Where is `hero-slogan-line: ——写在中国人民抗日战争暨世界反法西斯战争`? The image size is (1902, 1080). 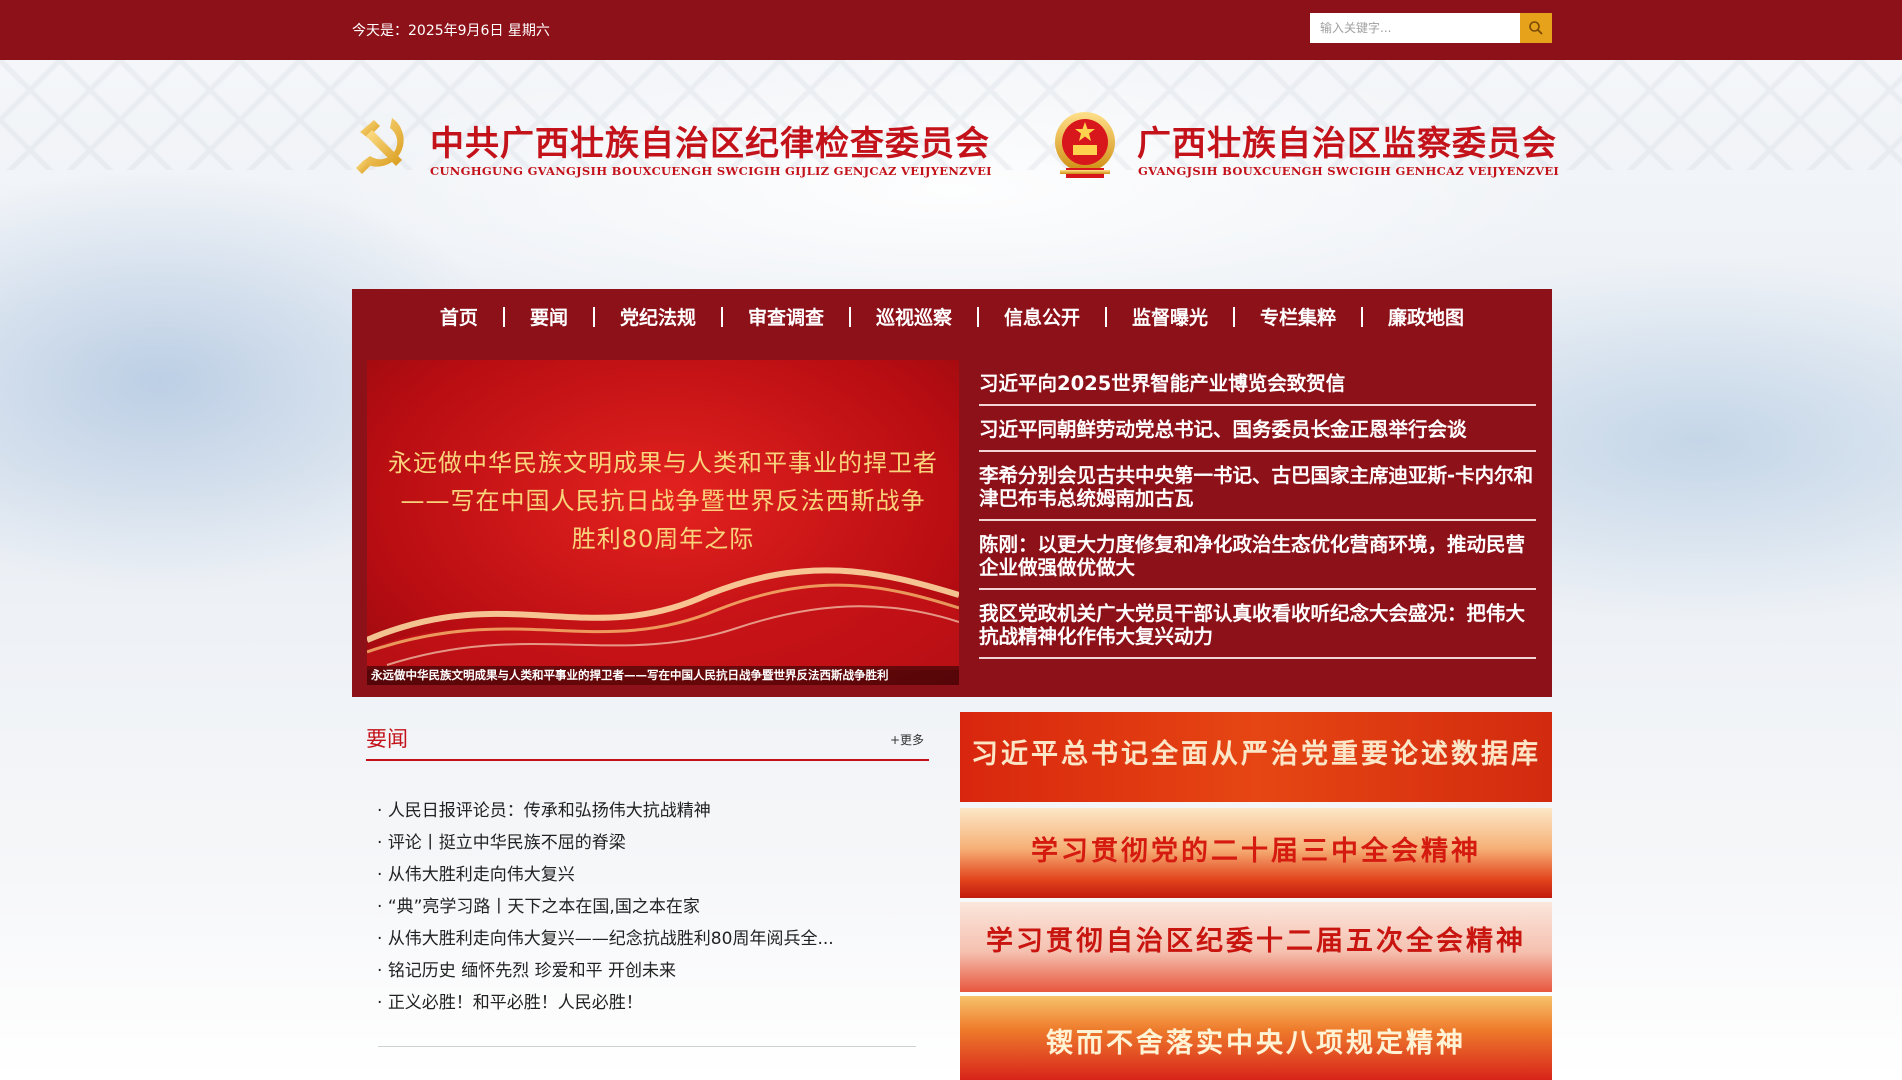 hero-slogan-line: ——写在中国人民抗日战争暨世界反法西斯战争 is located at coordinates (663, 501).